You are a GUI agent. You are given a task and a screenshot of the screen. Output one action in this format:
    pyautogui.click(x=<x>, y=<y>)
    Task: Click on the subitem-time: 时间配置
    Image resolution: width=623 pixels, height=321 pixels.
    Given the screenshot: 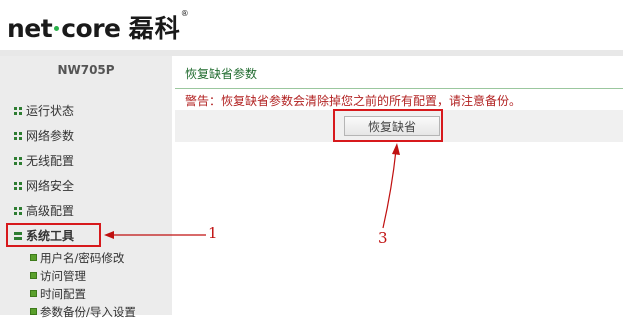 What is the action you would take?
    pyautogui.click(x=58, y=294)
    